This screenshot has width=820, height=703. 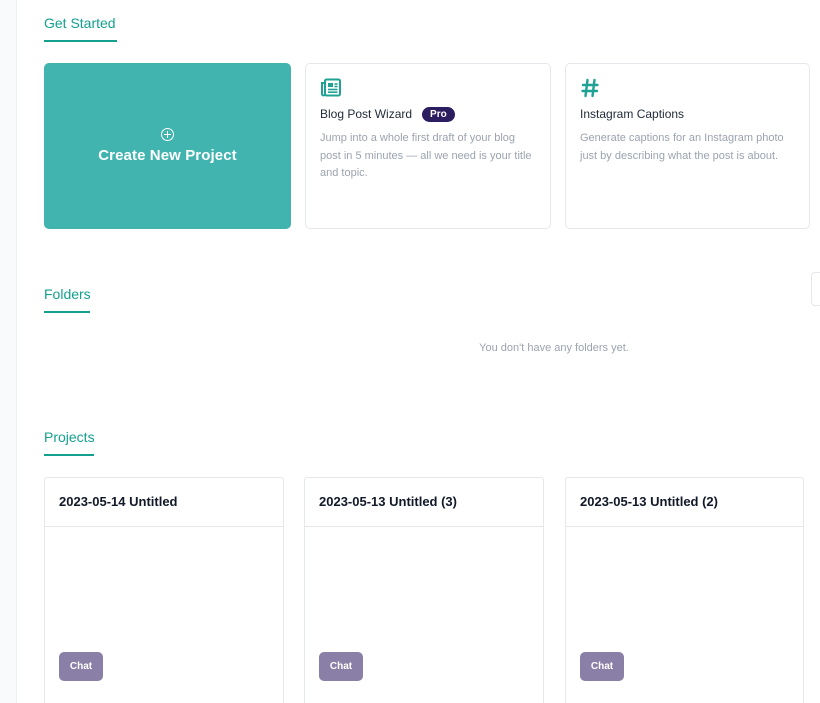 I want to click on project-card: 2023-05-13 Untitled (3) Chat, so click(x=424, y=590).